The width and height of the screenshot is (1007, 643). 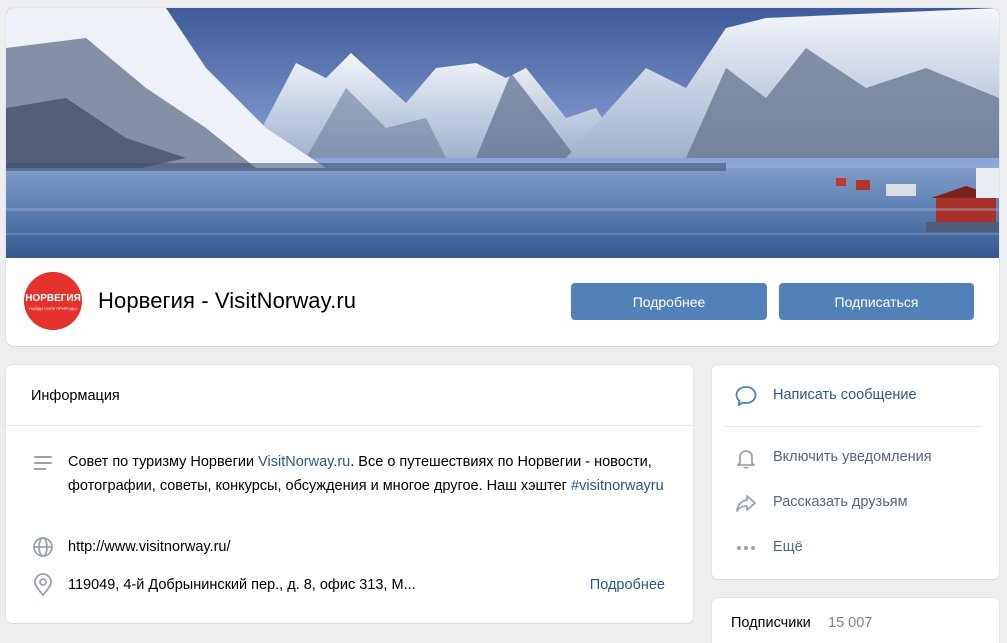 What do you see at coordinates (850, 623) in the screenshot?
I see `subscribers-count: 15 007` at bounding box center [850, 623].